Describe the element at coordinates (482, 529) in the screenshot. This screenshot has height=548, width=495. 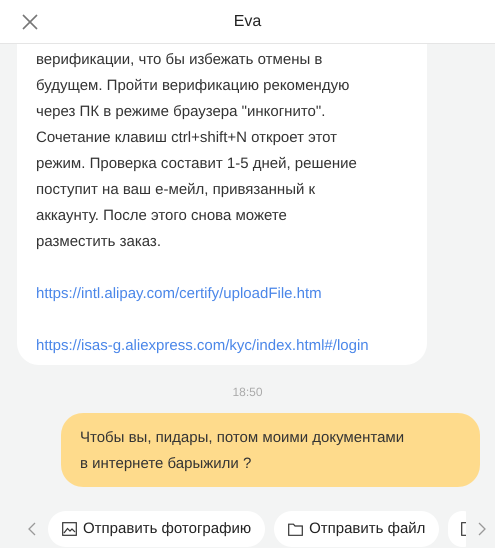
I see `chevron-right-icon` at that location.